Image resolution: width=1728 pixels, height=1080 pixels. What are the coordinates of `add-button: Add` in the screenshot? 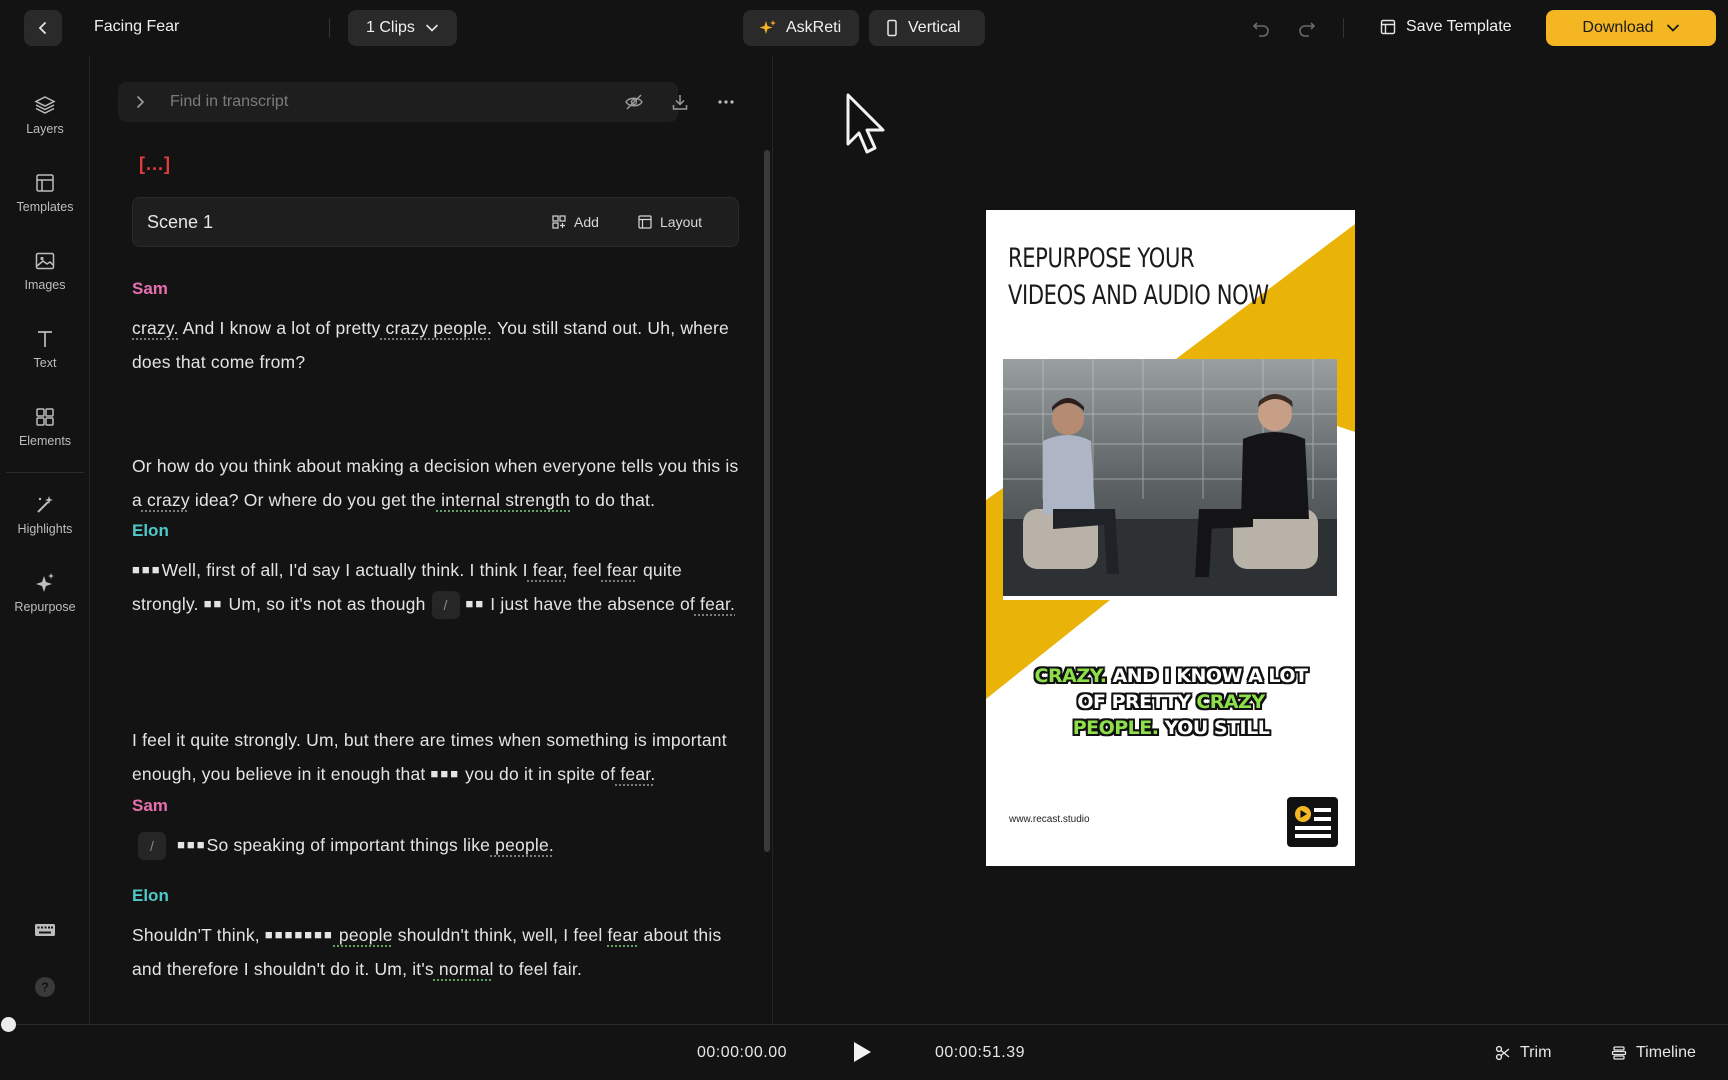 It's located at (575, 222).